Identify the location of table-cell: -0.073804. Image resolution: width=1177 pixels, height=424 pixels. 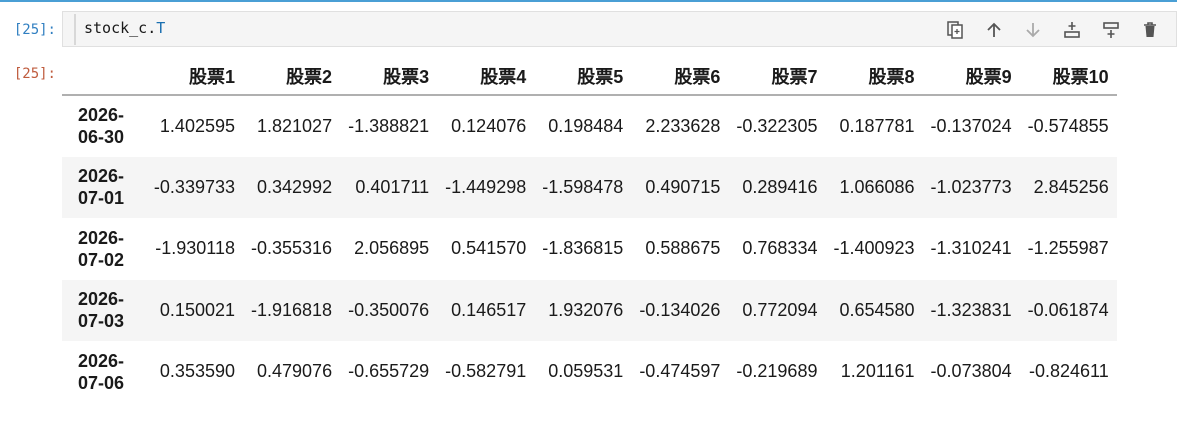
(971, 371).